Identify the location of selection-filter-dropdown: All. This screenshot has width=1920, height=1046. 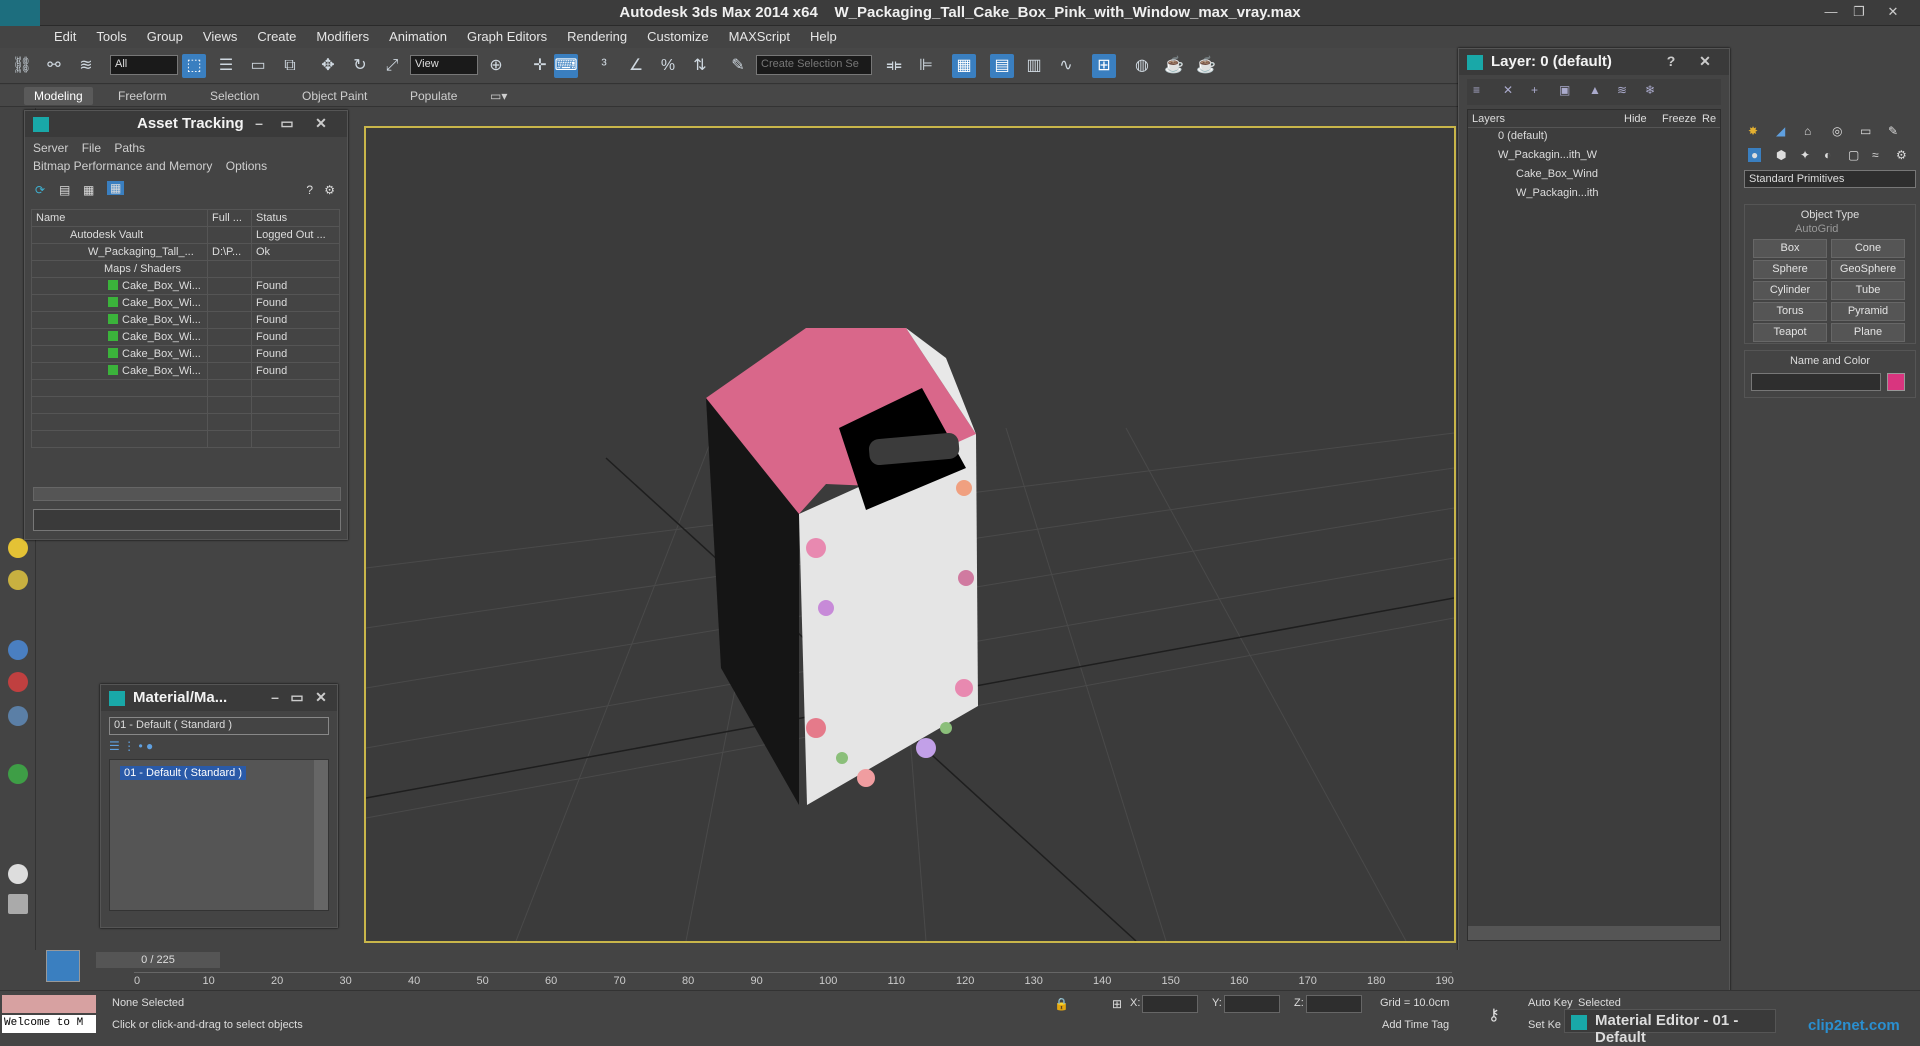
(144, 65).